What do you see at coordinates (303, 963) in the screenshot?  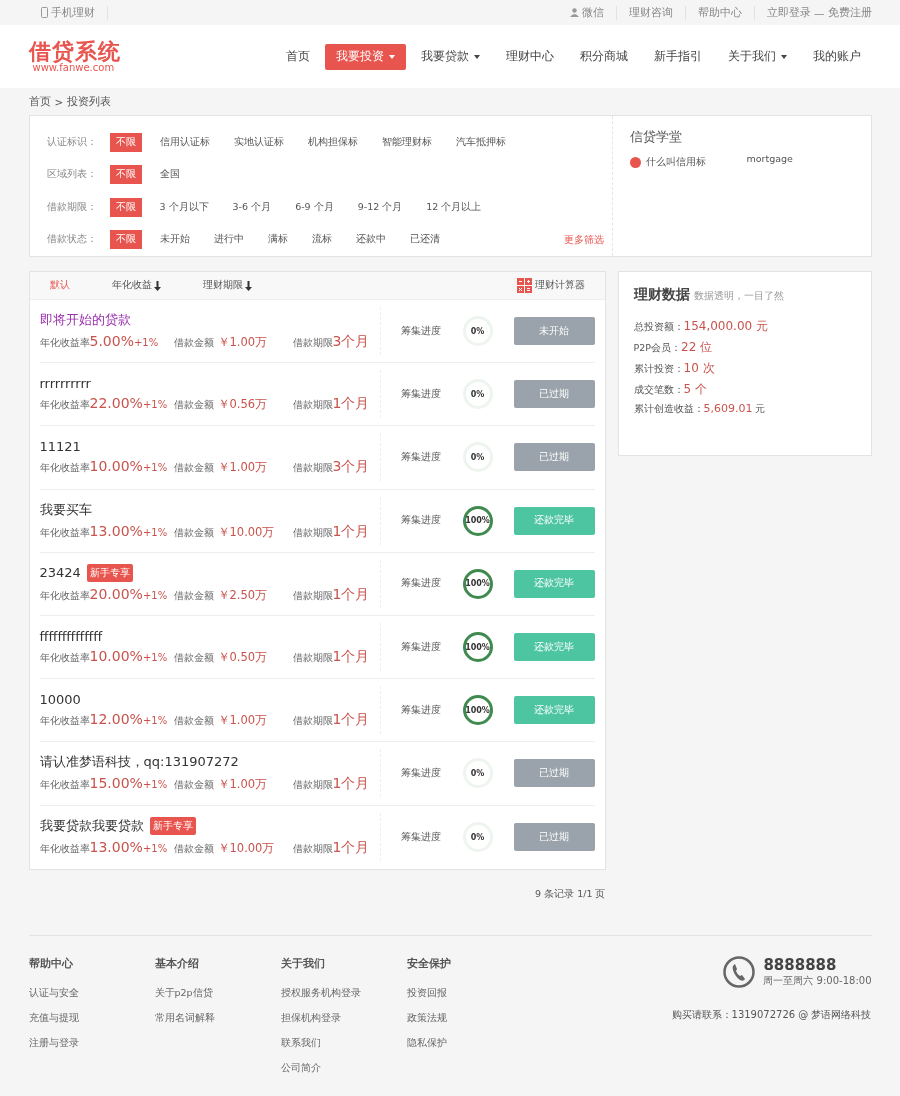 I see `footer-heading: 关于我们` at bounding box center [303, 963].